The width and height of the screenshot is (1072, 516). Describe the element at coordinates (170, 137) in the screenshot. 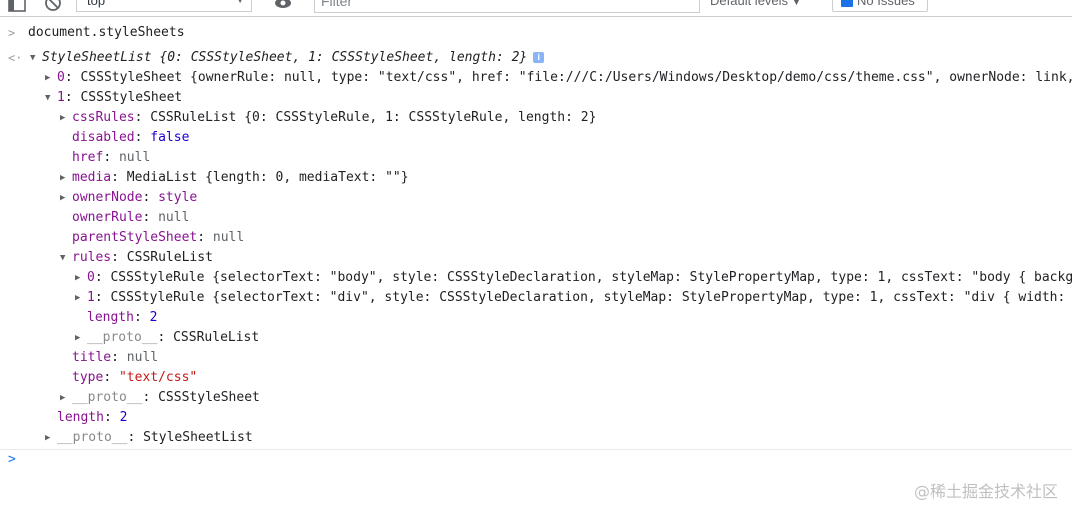

I see `prop-value: false` at that location.